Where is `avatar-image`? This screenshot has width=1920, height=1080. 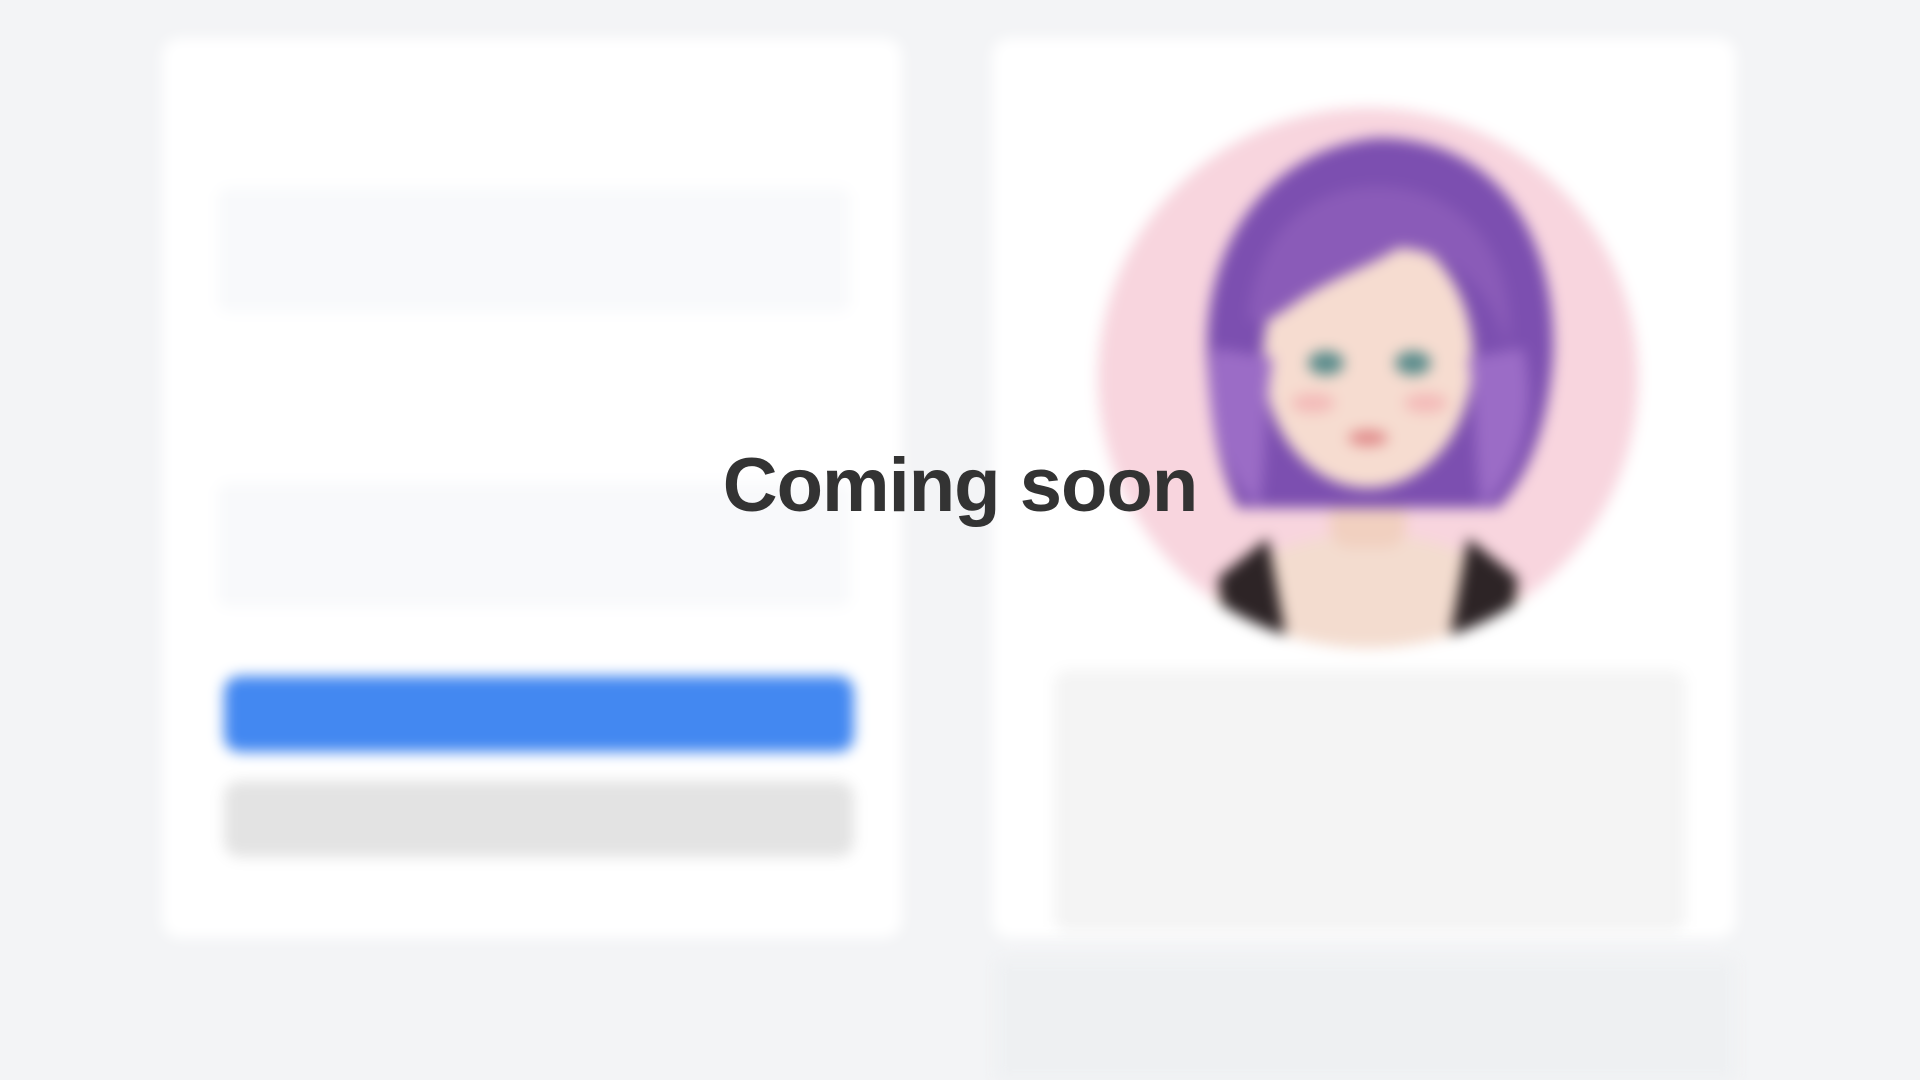 avatar-image is located at coordinates (1368, 378).